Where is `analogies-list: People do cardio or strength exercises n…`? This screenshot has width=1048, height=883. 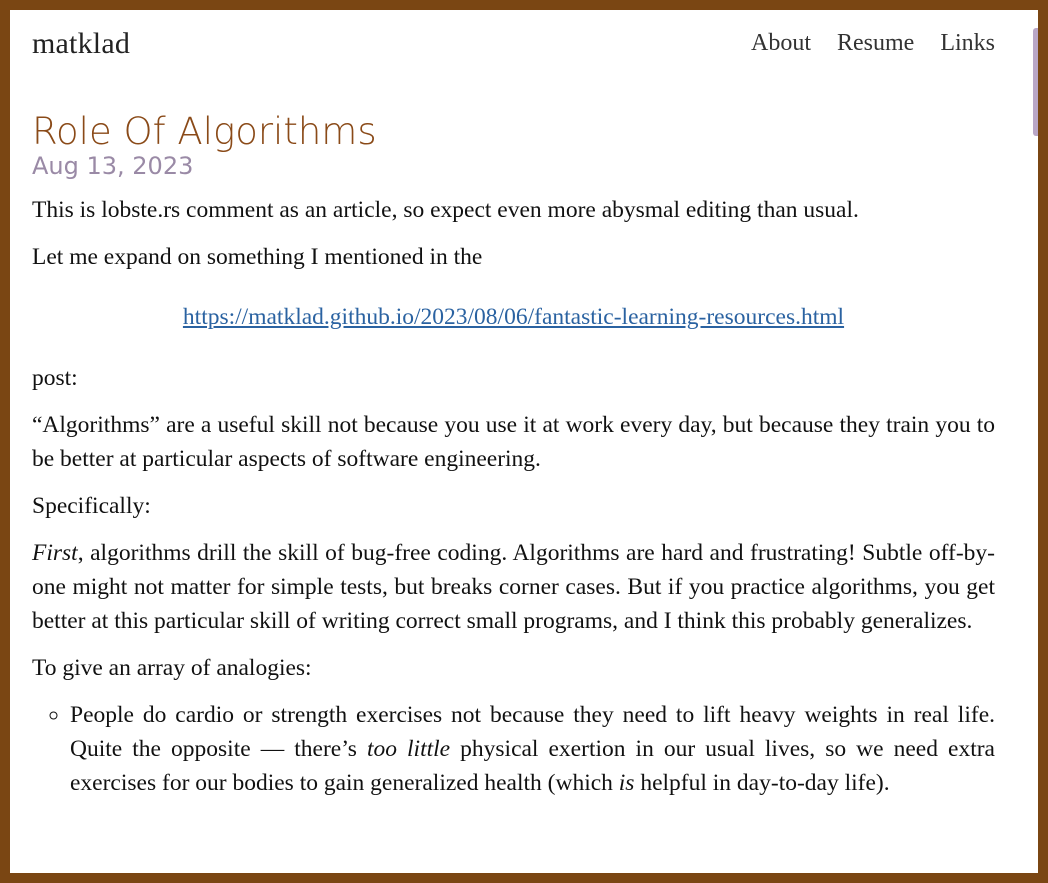
analogies-list: People do cardio or strength exercises n… is located at coordinates (513, 749).